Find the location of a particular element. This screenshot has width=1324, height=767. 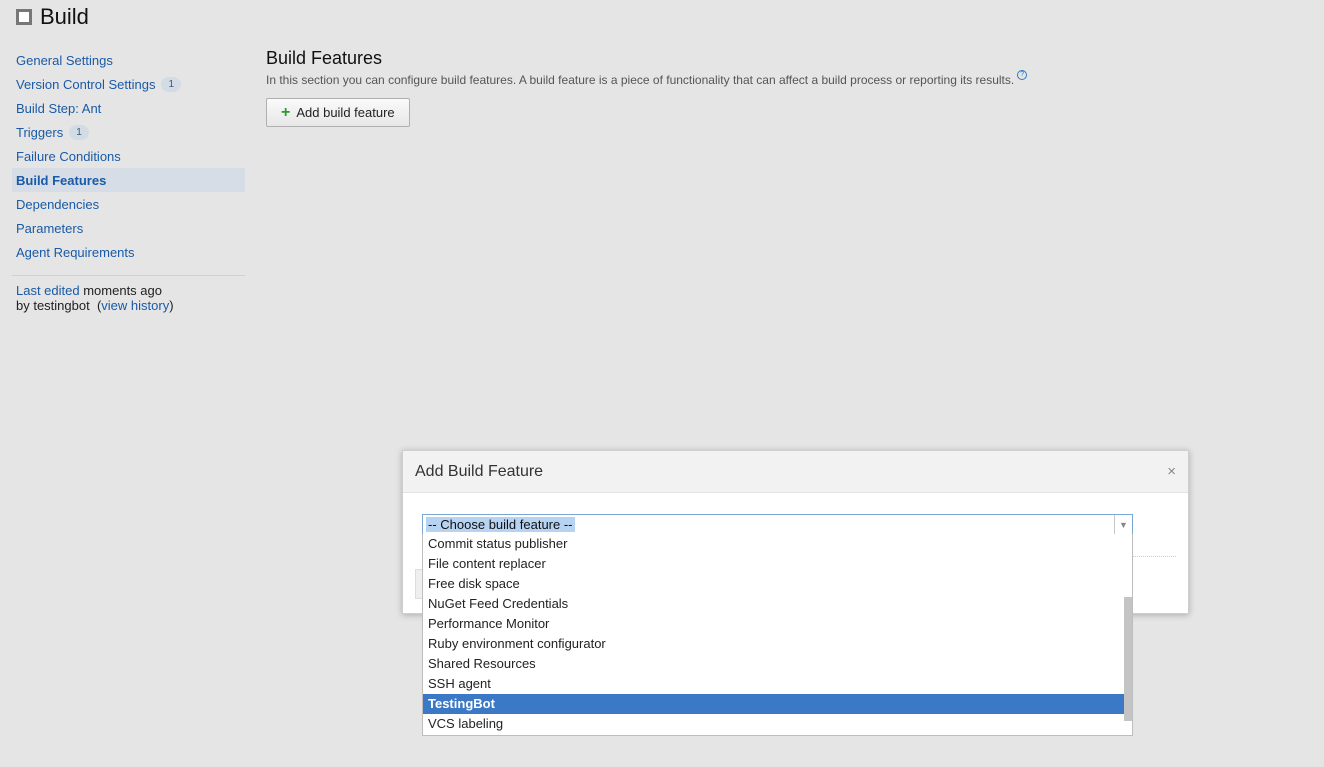

sidebar-item-version-control-settings: Version Control Settings 1 is located at coordinates (128, 84).